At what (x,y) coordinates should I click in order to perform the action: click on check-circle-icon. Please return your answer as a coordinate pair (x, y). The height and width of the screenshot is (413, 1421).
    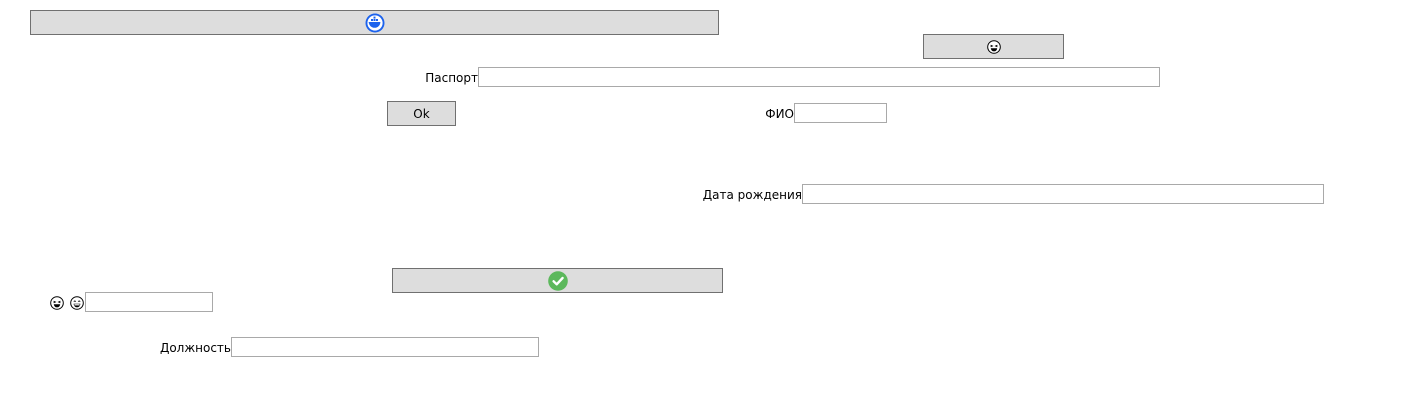
    Looking at the image, I should click on (557, 280).